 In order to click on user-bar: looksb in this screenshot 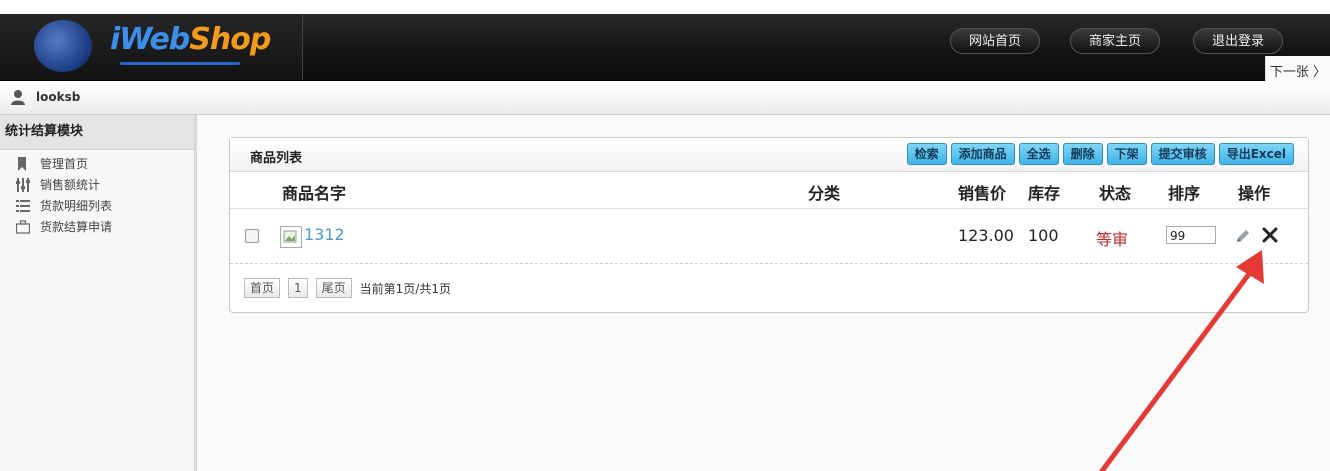, I will do `click(665, 98)`.